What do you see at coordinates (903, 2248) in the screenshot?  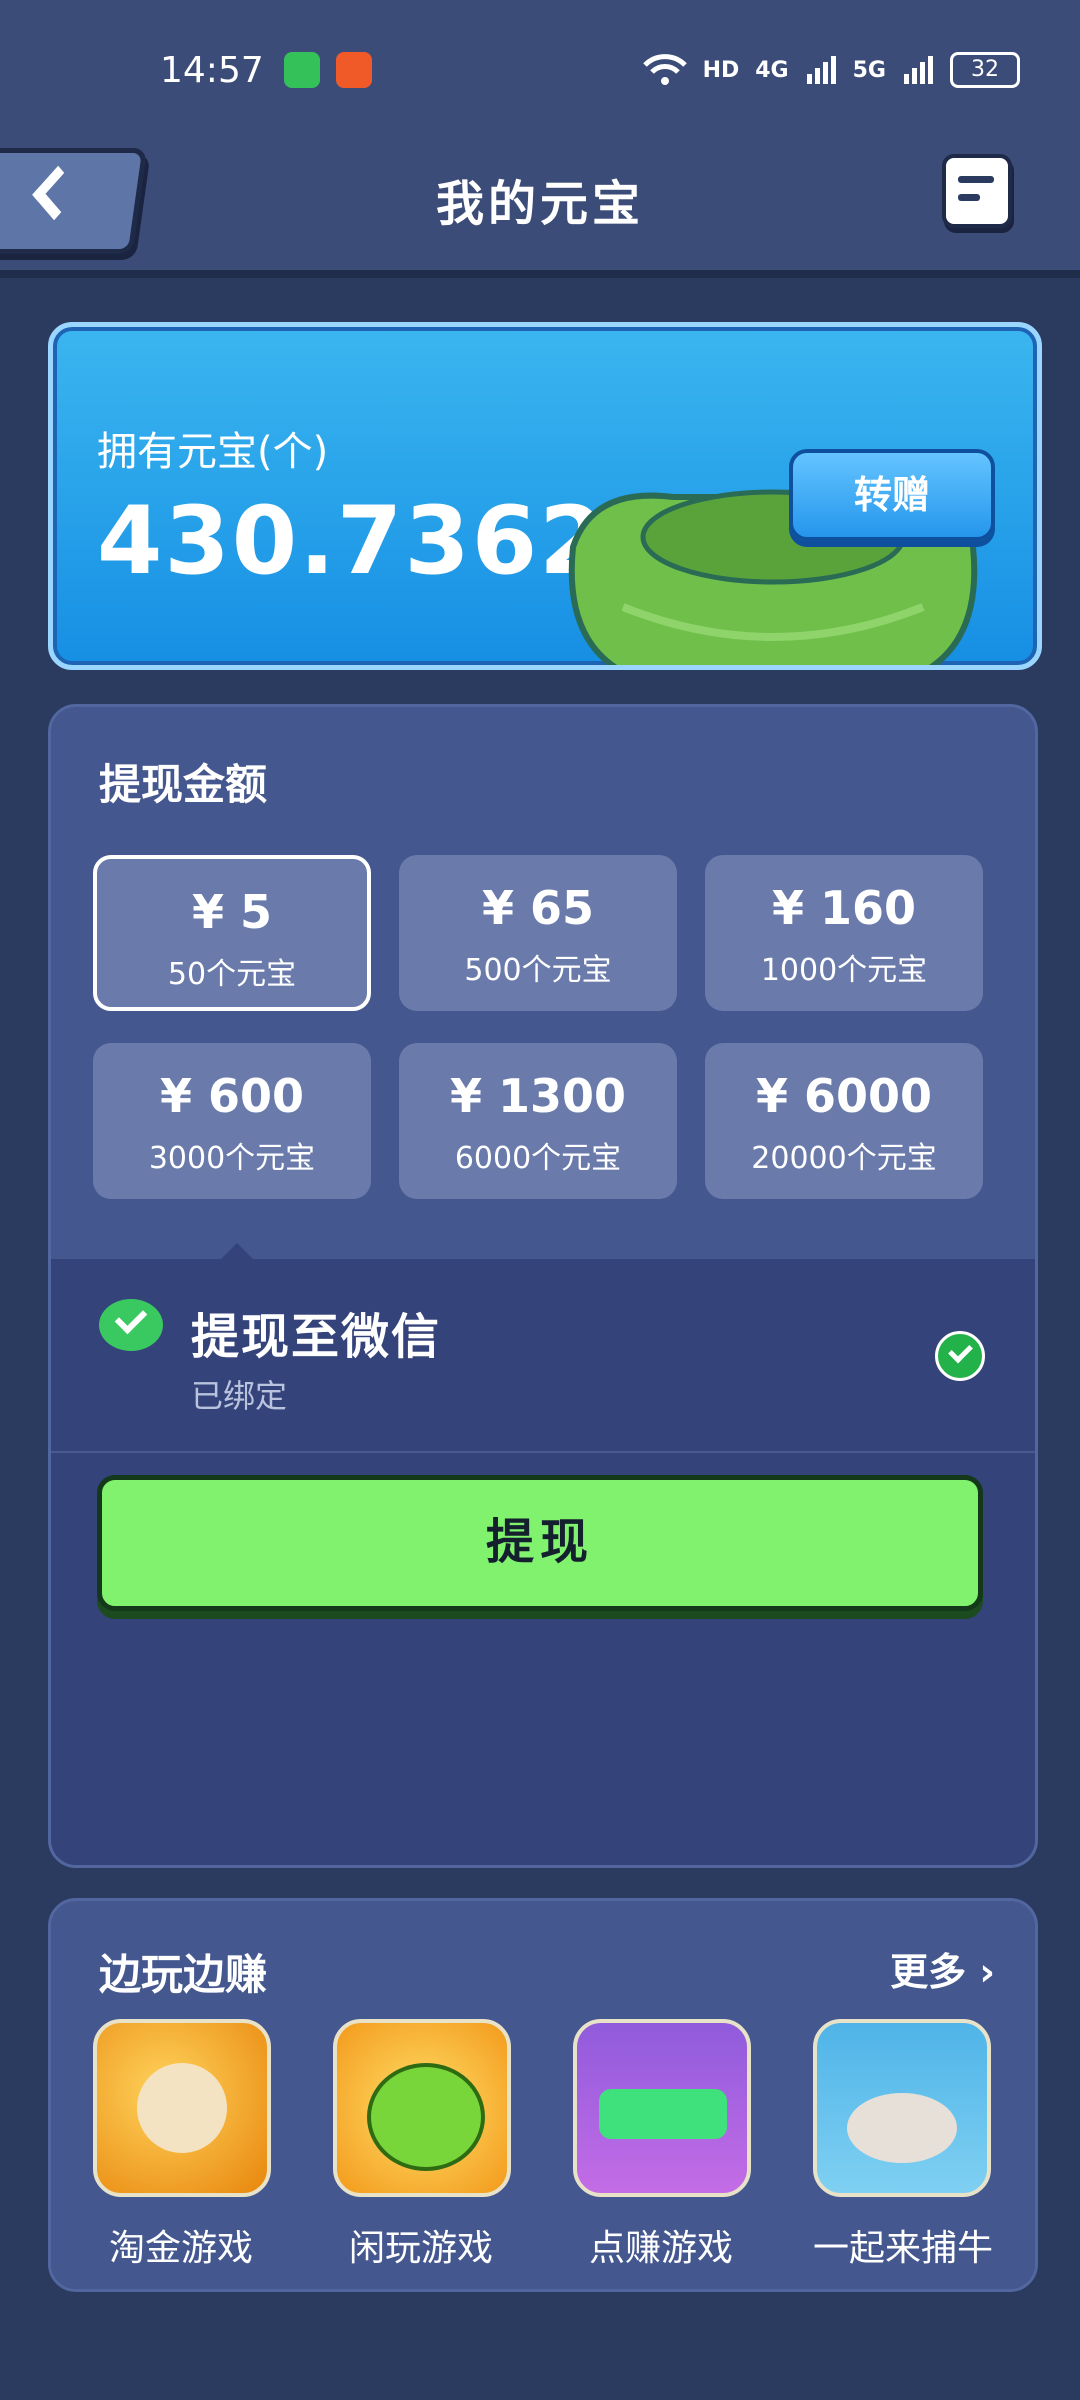 I see `game-name: 一起来捕牛` at bounding box center [903, 2248].